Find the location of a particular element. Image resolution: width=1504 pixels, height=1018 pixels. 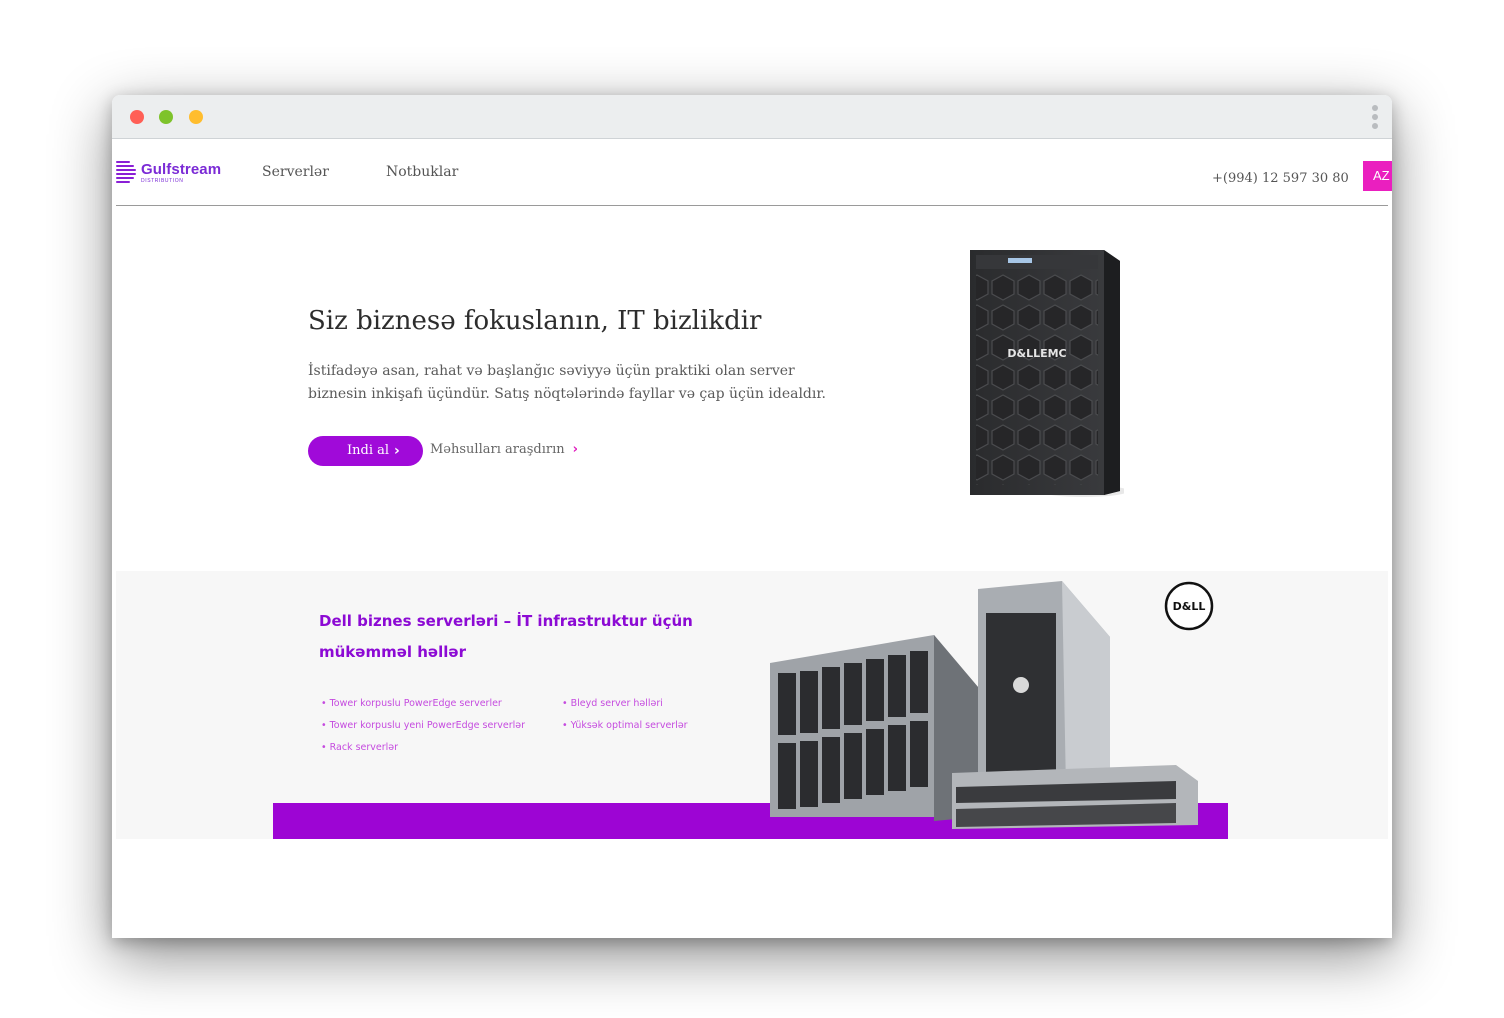

buy-now-label: Indi al is located at coordinates (368, 450).